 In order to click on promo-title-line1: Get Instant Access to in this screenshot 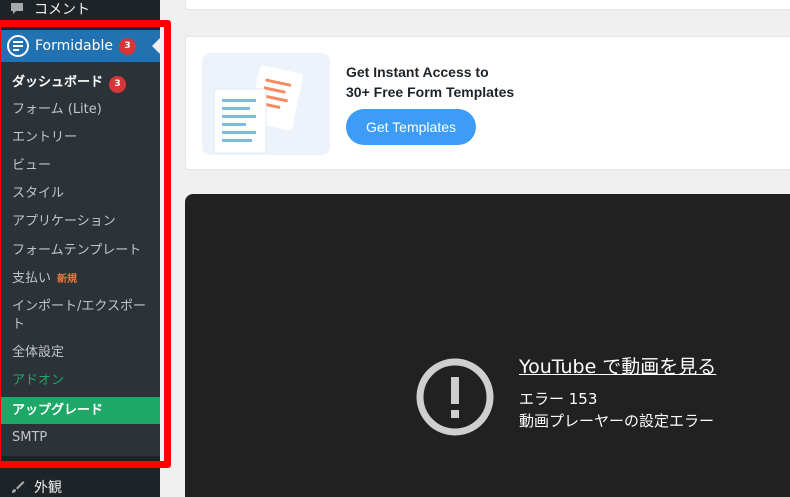, I will do `click(417, 72)`.